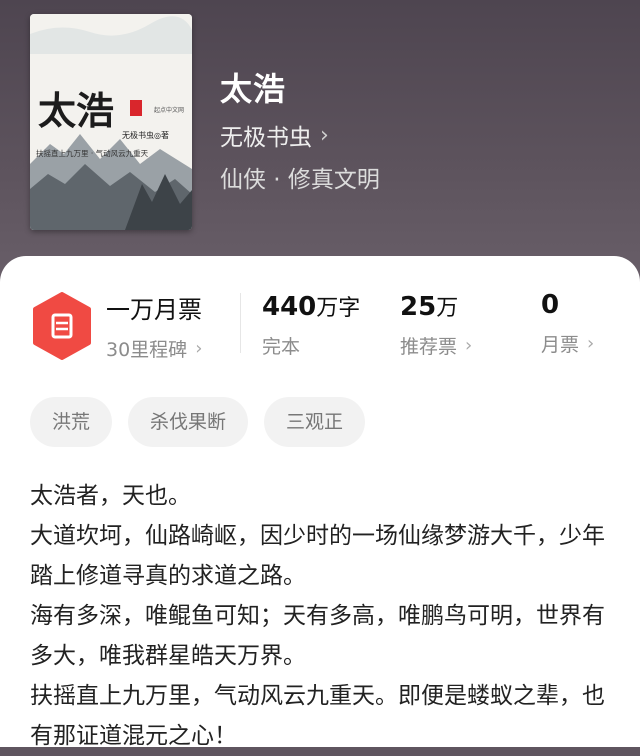  I want to click on word-count-number: 440, so click(289, 307).